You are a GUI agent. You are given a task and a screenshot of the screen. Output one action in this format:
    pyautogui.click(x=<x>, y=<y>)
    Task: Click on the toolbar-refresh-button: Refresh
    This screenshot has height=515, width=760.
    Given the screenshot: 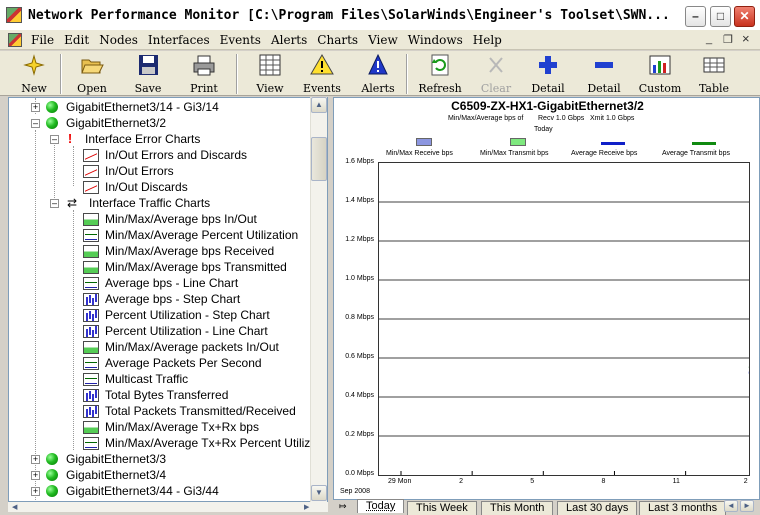 What is the action you would take?
    pyautogui.click(x=440, y=74)
    